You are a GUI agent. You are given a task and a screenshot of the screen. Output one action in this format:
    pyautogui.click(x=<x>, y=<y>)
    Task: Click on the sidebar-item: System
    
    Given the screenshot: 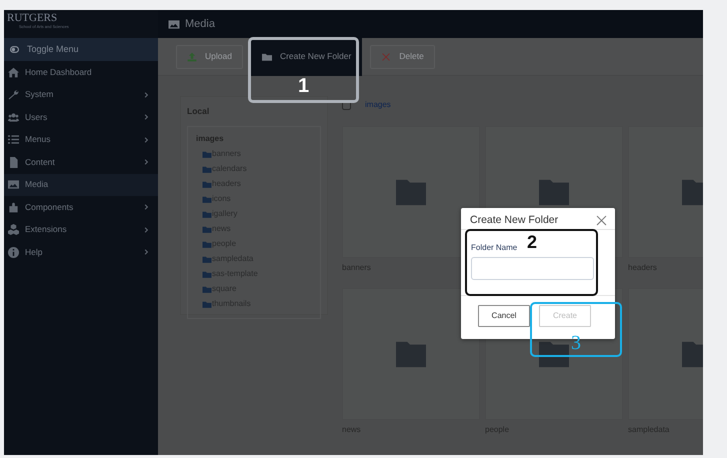 What is the action you would take?
    pyautogui.click(x=81, y=95)
    